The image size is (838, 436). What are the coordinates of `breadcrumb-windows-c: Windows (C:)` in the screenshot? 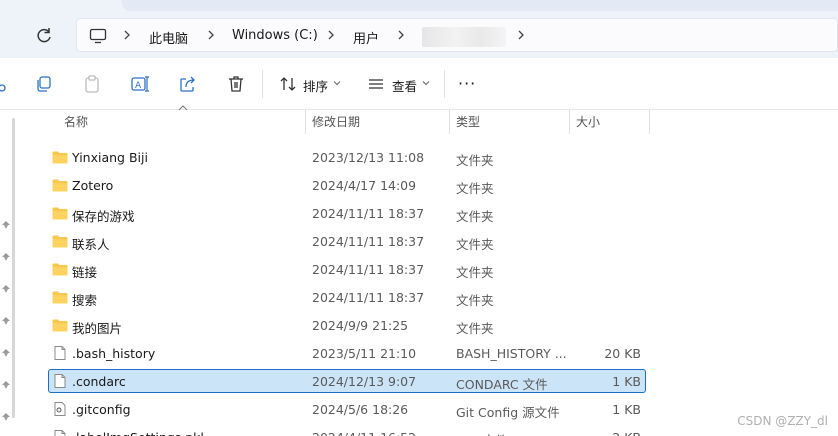 It's located at (275, 35).